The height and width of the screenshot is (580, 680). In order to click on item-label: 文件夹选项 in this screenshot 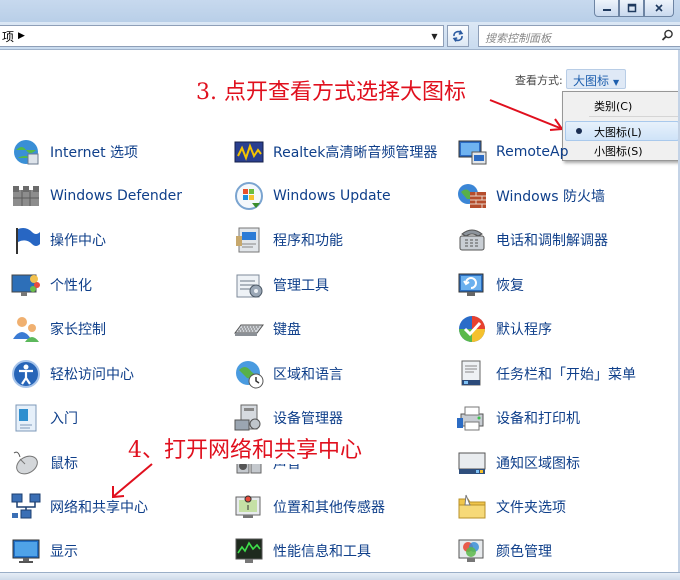, I will do `click(531, 508)`.